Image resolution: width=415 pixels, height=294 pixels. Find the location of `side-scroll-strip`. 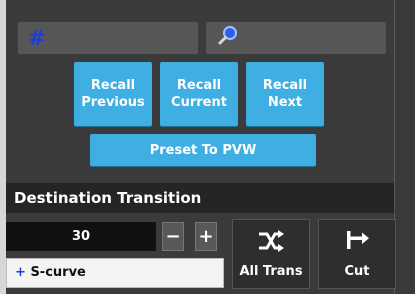

side-scroll-strip is located at coordinates (404, 147).